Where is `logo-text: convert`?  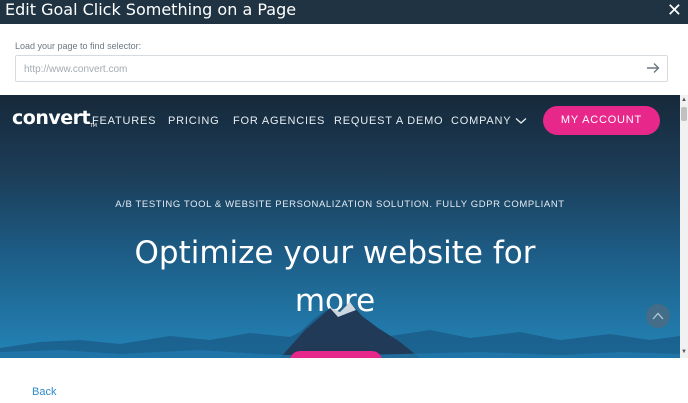
logo-text: convert is located at coordinates (51, 118).